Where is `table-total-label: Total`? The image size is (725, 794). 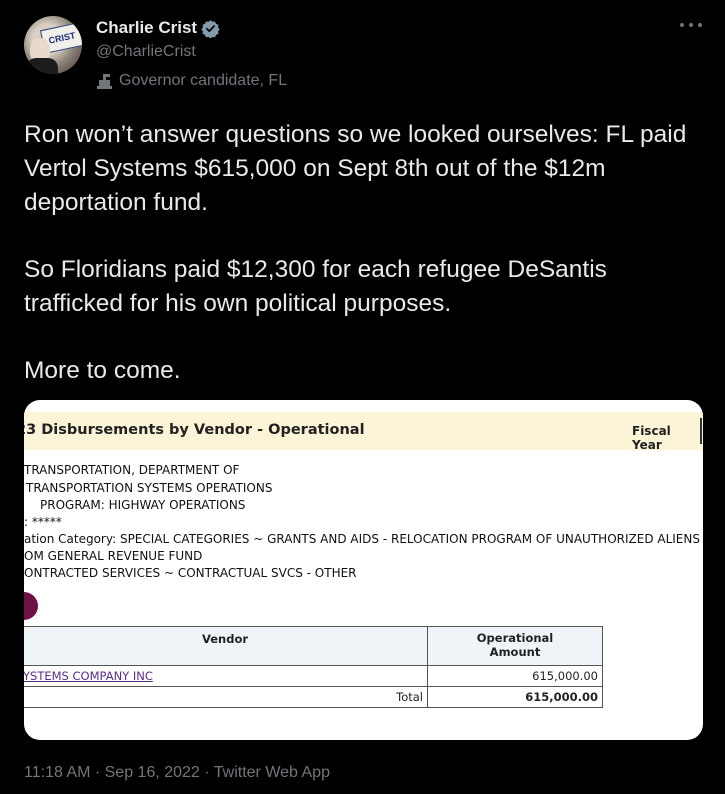 table-total-label: Total is located at coordinates (226, 697).